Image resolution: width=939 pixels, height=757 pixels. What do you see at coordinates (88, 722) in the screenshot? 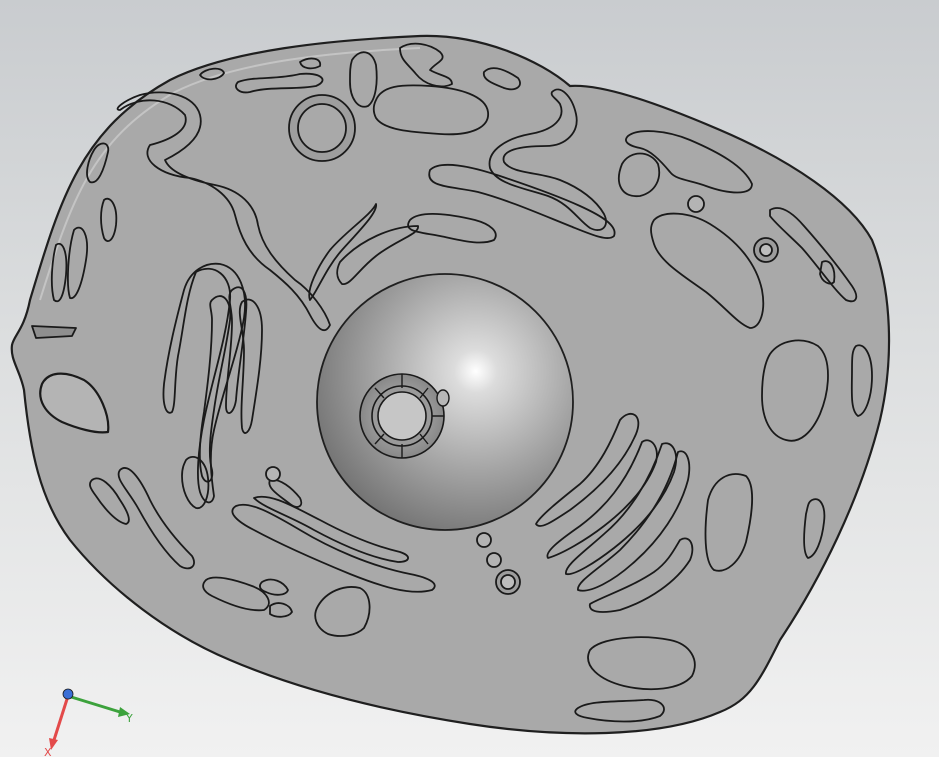
I see `axis-triad: Y X` at bounding box center [88, 722].